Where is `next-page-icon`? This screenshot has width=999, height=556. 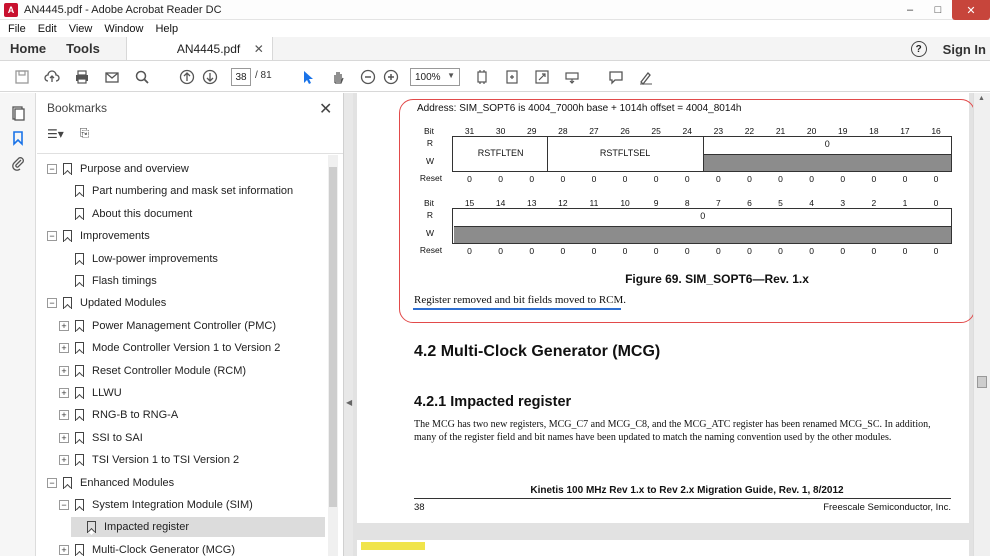
next-page-icon is located at coordinates (210, 77).